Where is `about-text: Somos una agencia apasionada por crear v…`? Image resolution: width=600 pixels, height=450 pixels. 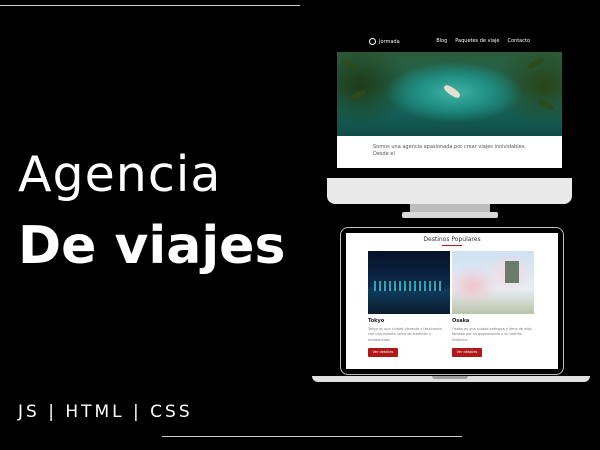
about-text: Somos una agencia apasionada por crear v… is located at coordinates (449, 150).